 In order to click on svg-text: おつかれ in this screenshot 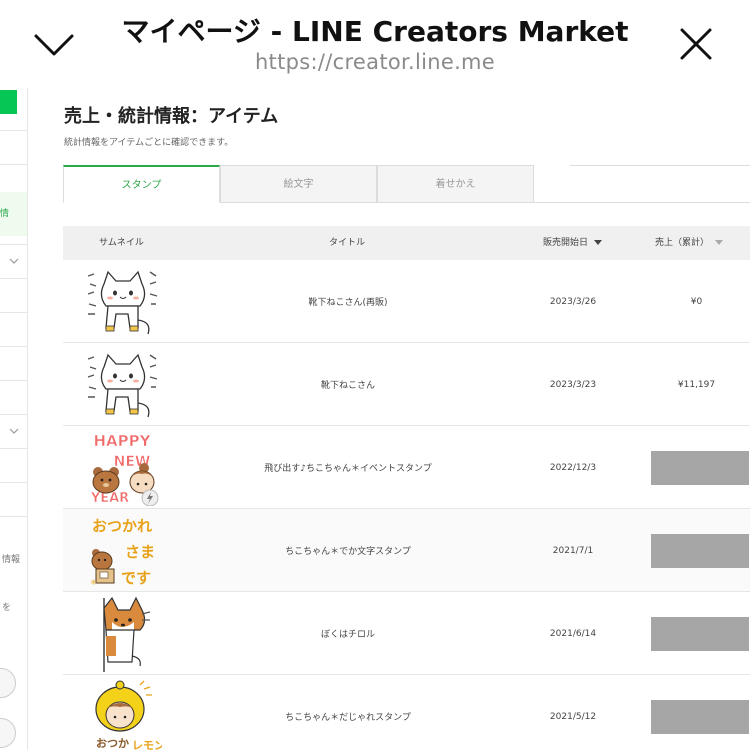, I will do `click(122, 526)`.